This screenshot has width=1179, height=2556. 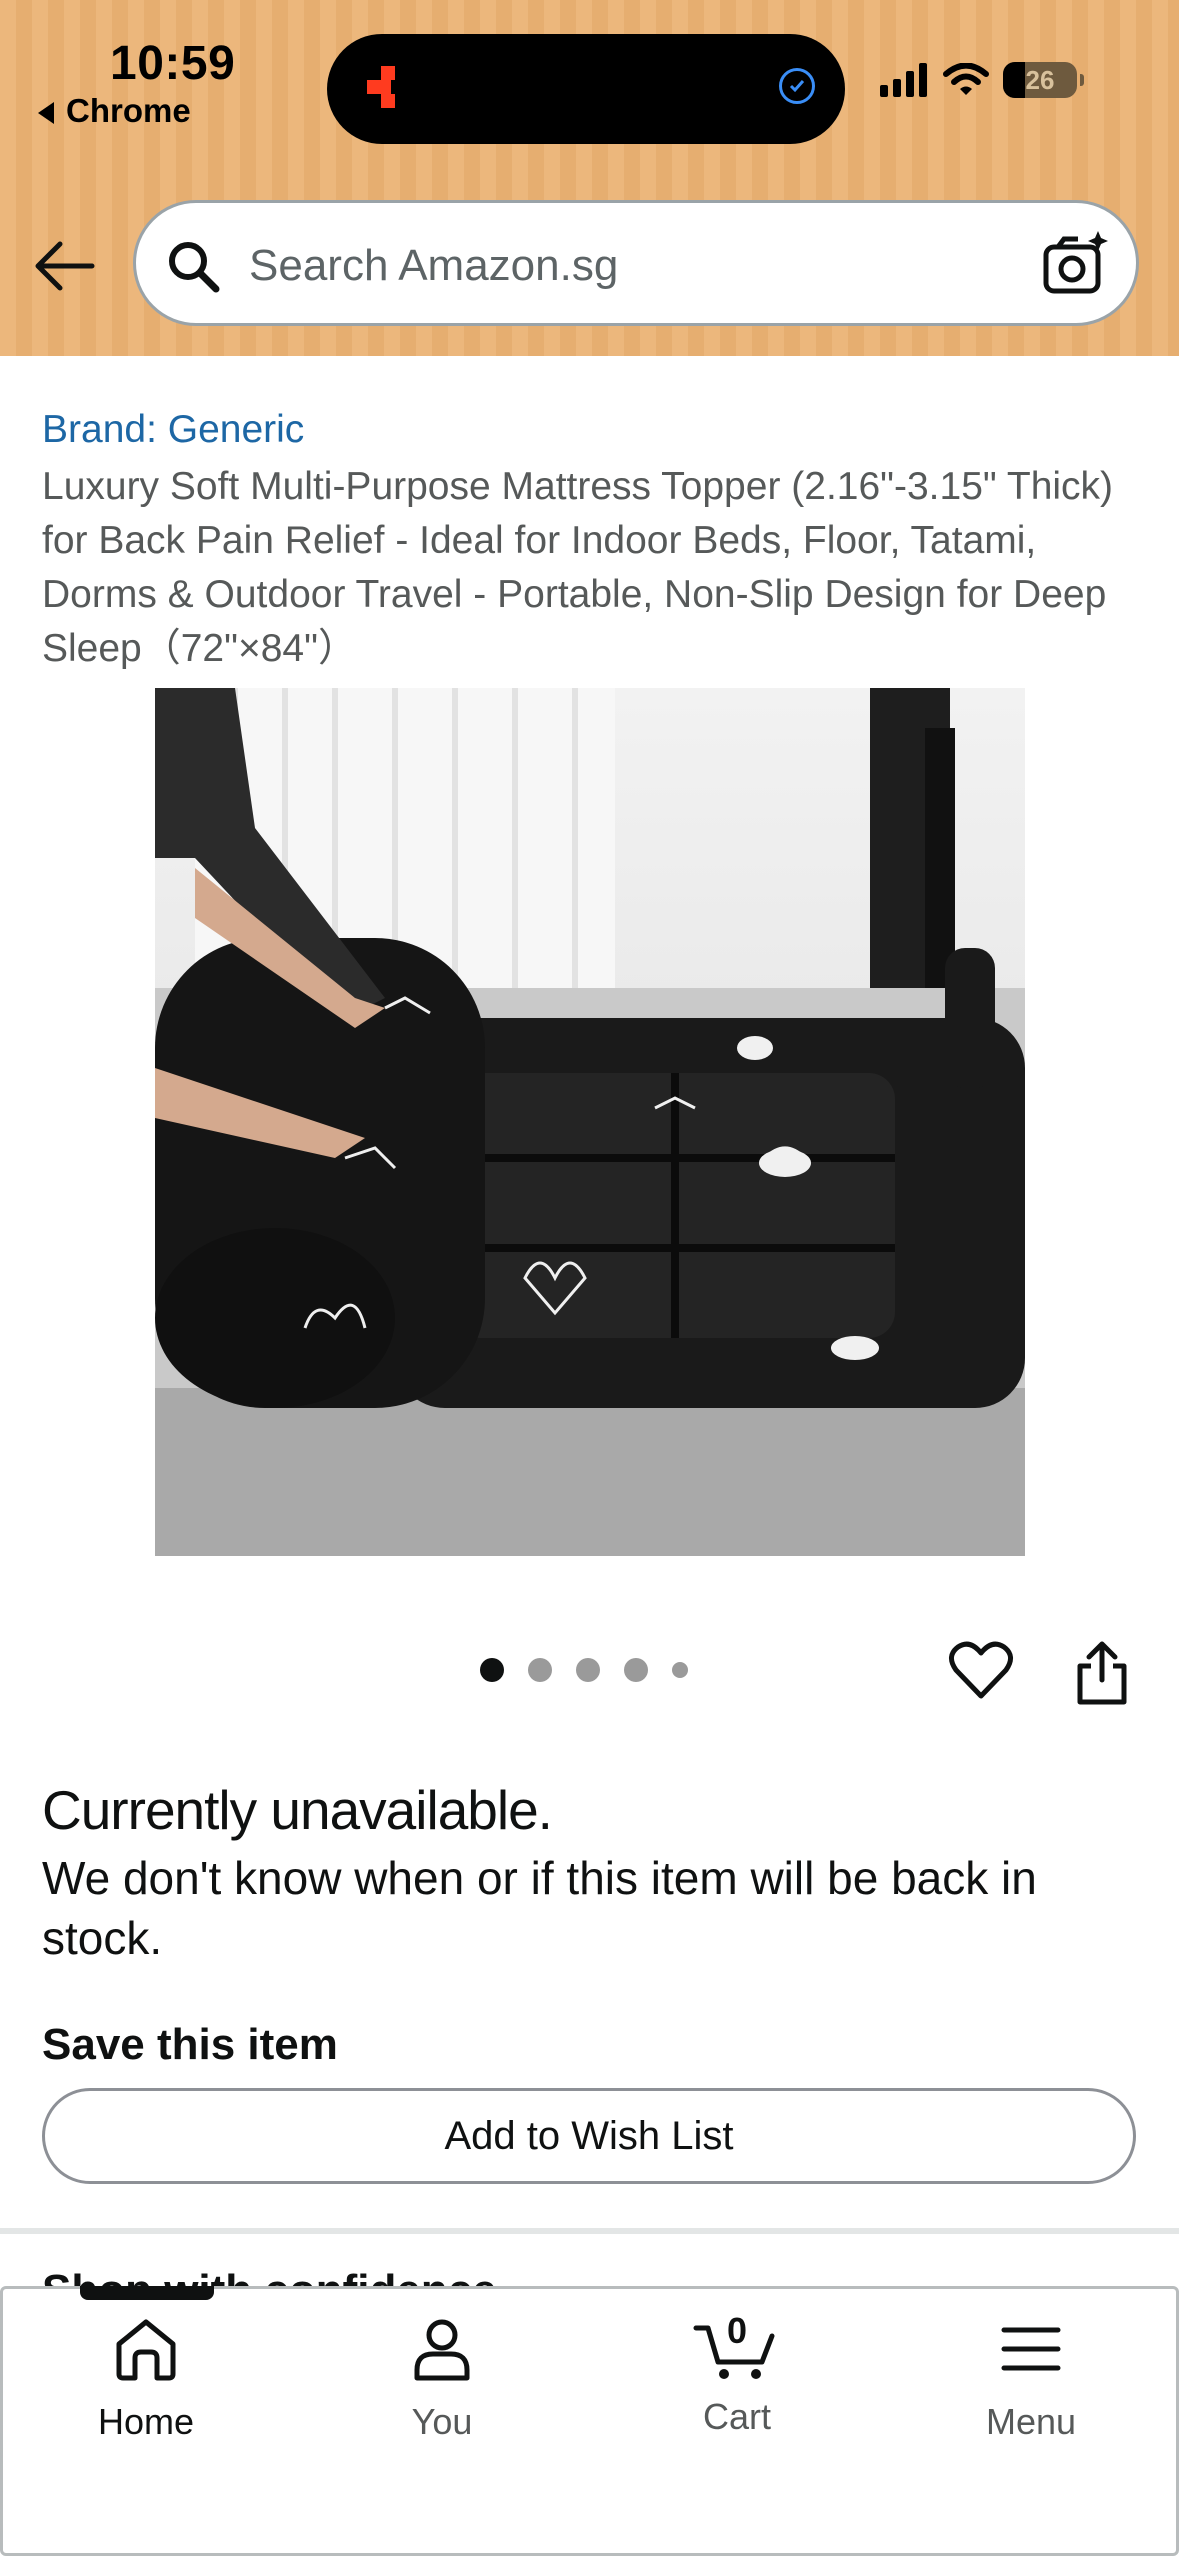 What do you see at coordinates (1076, 264) in the screenshot?
I see `camera-search-icon` at bounding box center [1076, 264].